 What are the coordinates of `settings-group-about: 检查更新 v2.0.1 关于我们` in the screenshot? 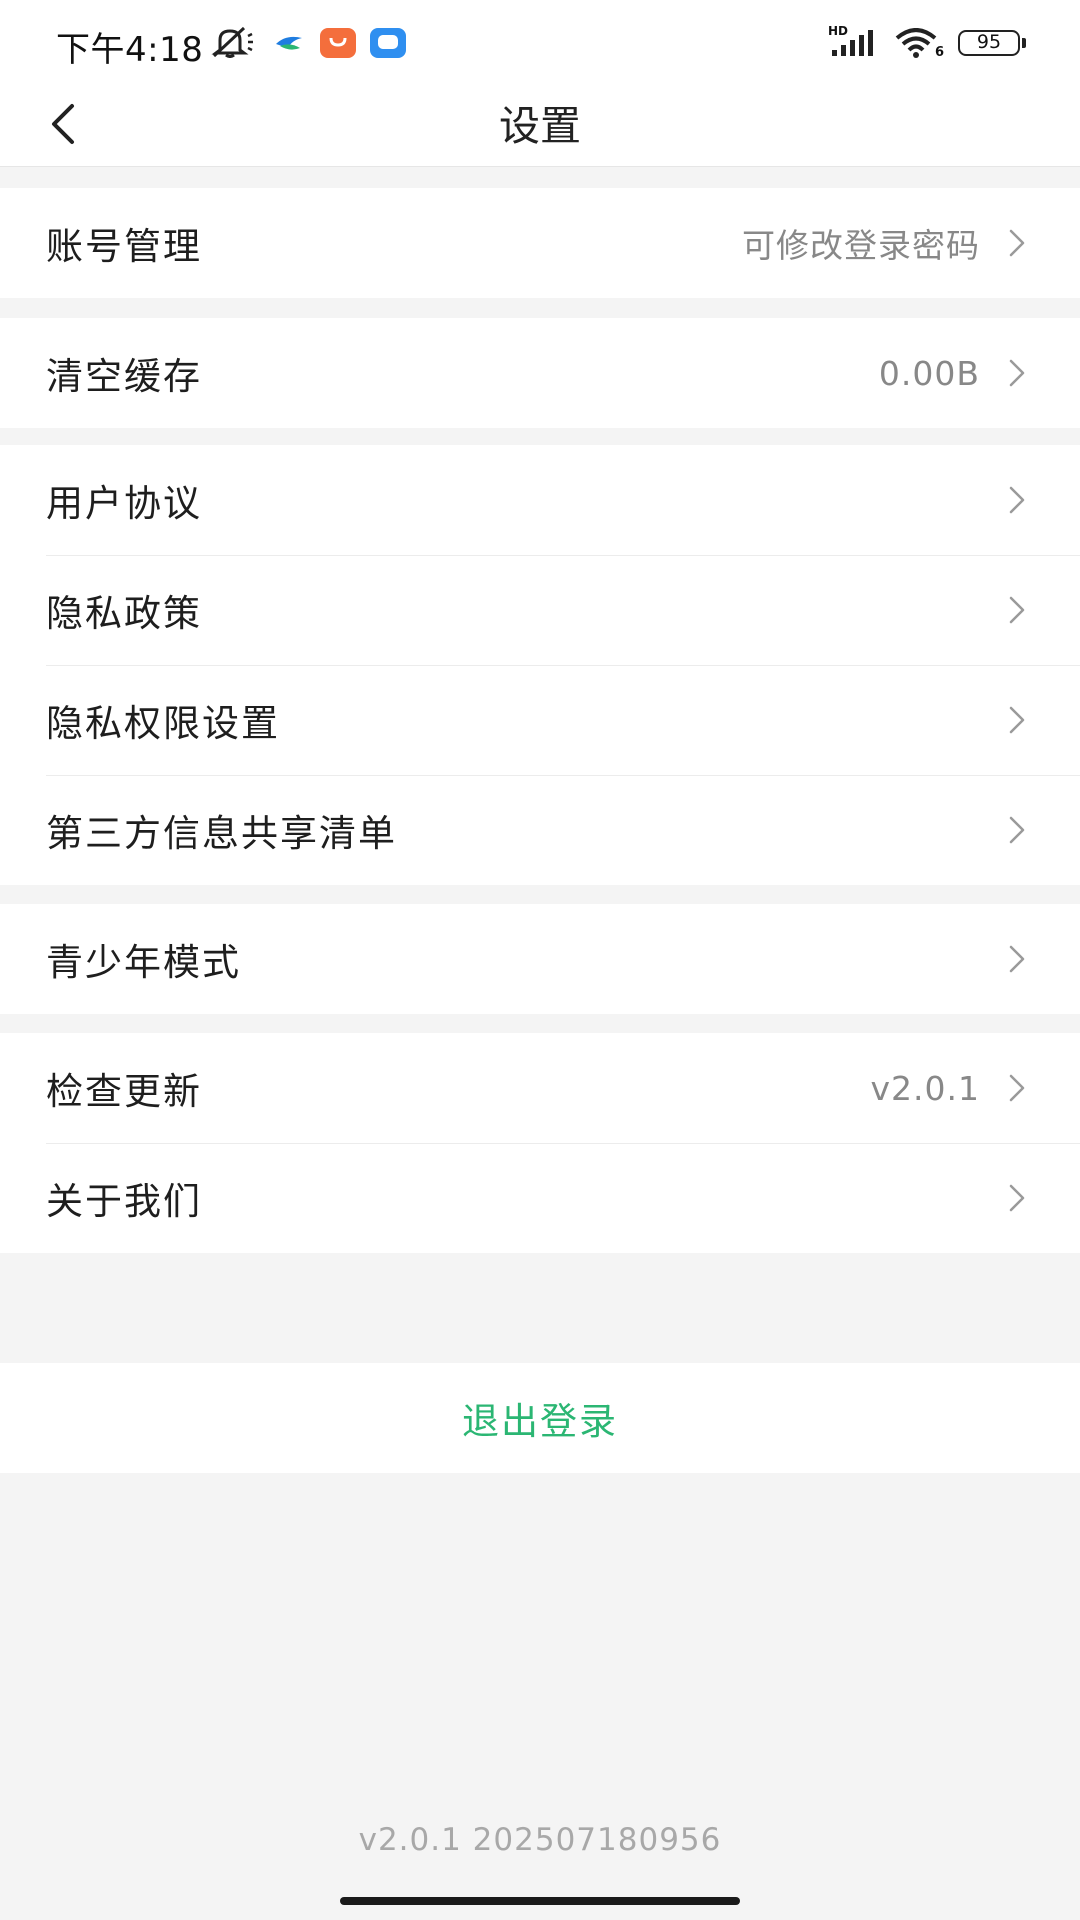 It's located at (540, 1143).